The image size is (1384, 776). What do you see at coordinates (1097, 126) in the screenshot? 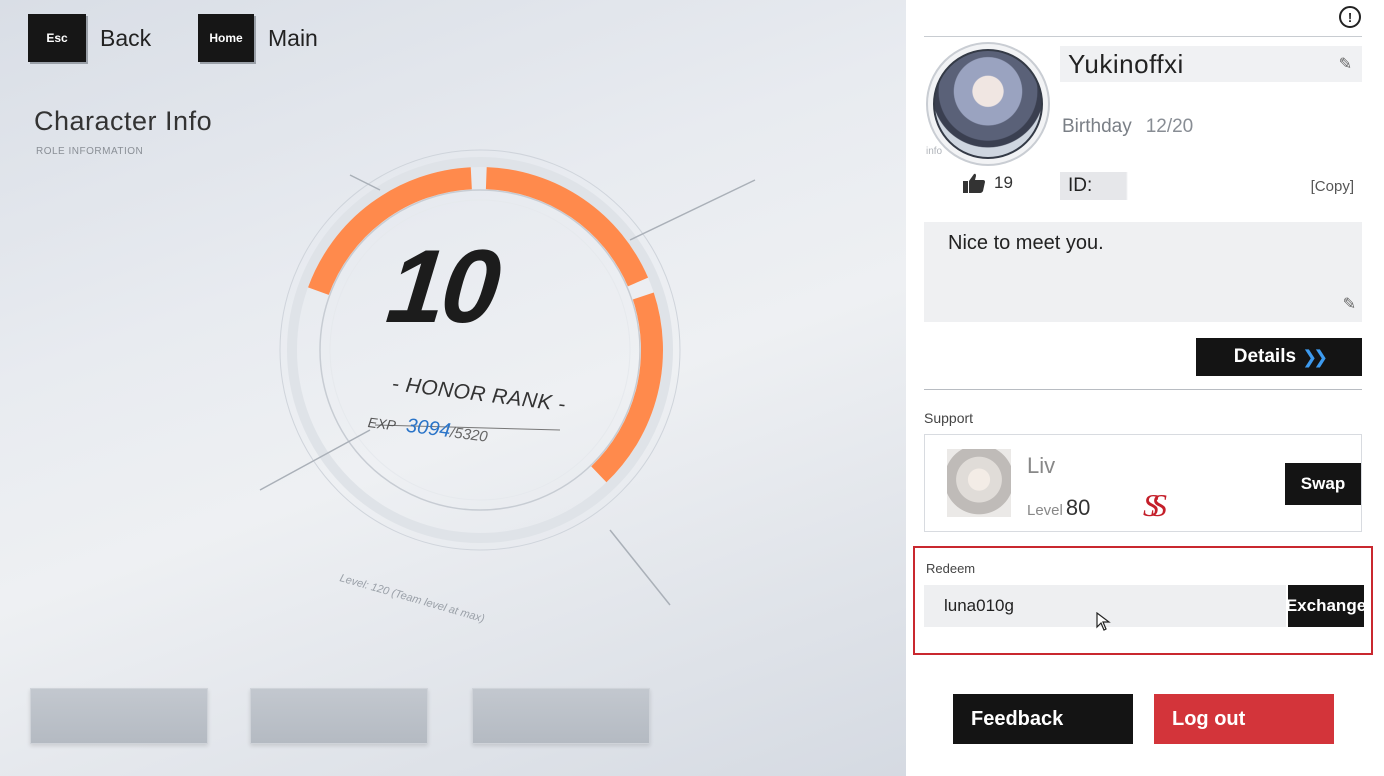
I see `birthday-label: Birthday` at bounding box center [1097, 126].